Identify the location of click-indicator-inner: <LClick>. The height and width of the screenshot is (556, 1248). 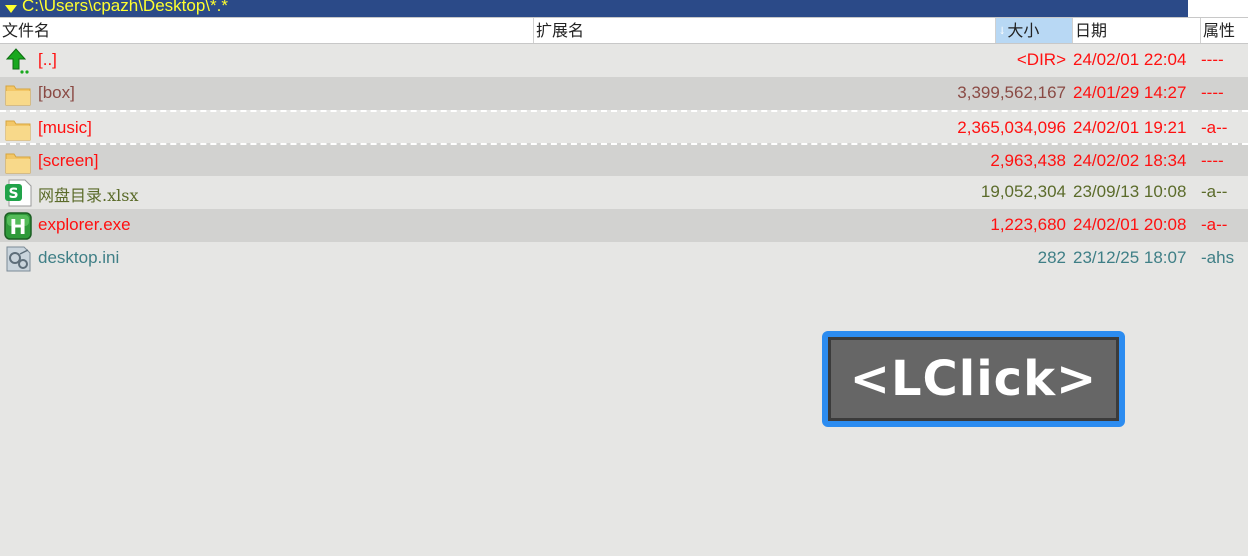
(973, 379).